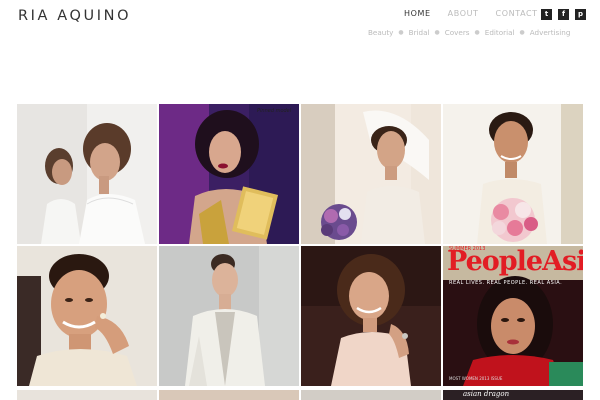 The image size is (600, 400). I want to click on gallery-photo-partial: asian dragon, so click(513, 395).